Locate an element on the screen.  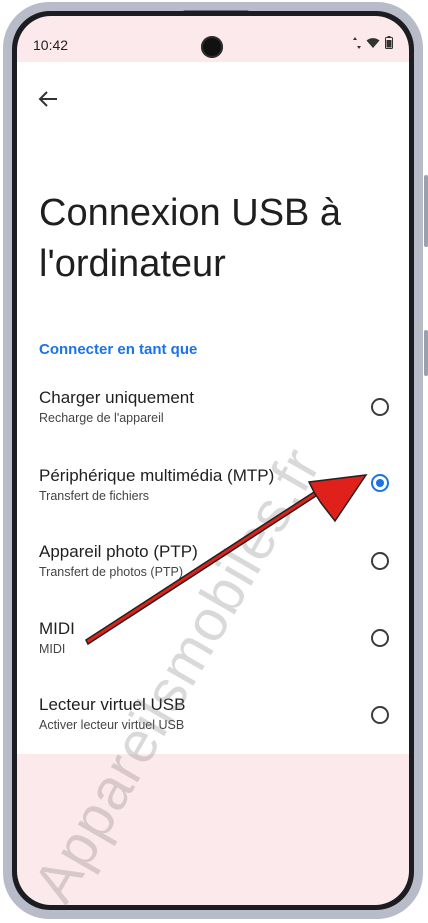
data-arrows-icon is located at coordinates (357, 42).